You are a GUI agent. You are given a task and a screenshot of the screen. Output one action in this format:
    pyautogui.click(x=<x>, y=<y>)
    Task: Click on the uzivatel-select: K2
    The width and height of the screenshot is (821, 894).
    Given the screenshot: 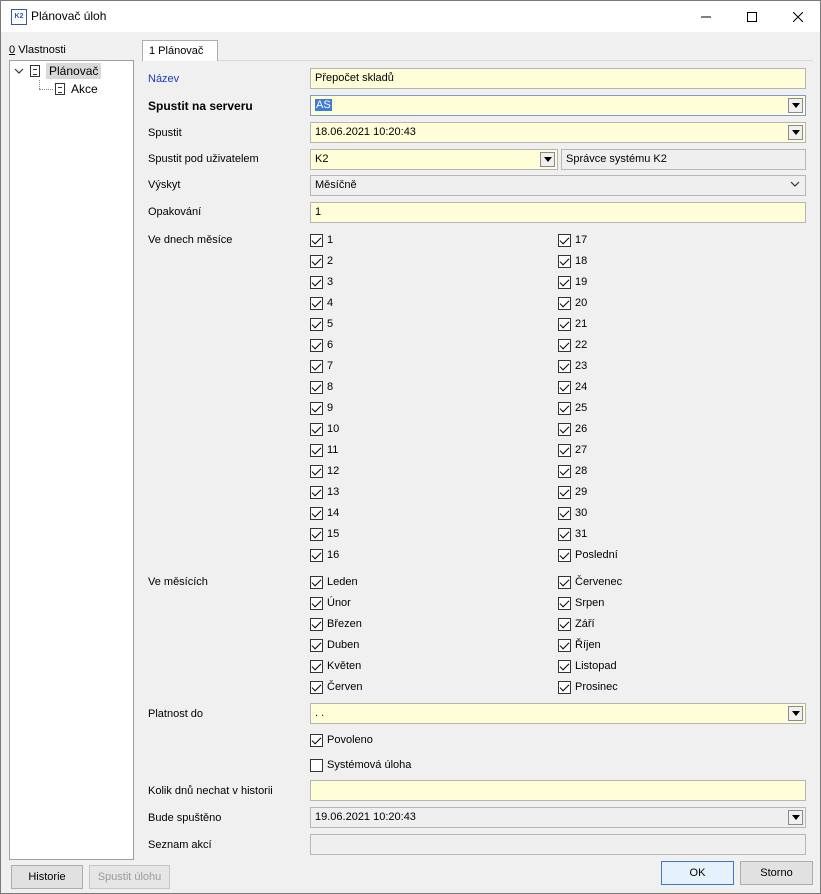 What is the action you would take?
    pyautogui.click(x=434, y=159)
    